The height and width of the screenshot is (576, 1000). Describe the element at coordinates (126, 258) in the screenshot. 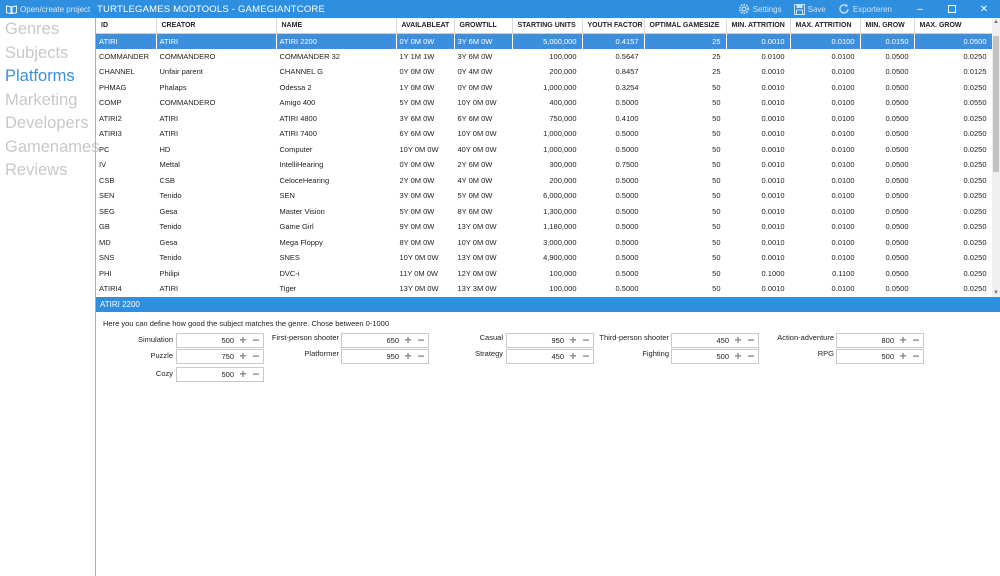

I see `table-cell: SNS` at that location.